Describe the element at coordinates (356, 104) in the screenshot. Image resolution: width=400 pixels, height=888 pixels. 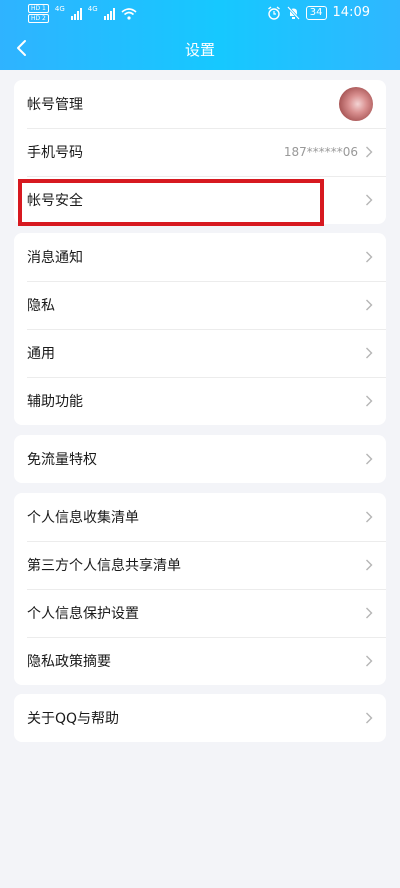
I see `avatar` at that location.